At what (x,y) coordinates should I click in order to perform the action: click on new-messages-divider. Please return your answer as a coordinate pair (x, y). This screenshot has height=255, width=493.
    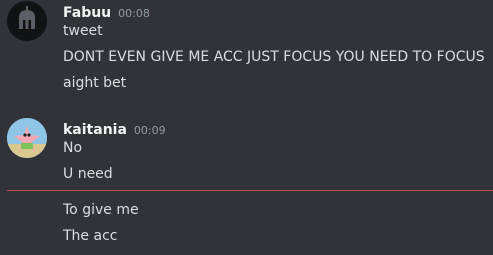
    Looking at the image, I should click on (250, 190).